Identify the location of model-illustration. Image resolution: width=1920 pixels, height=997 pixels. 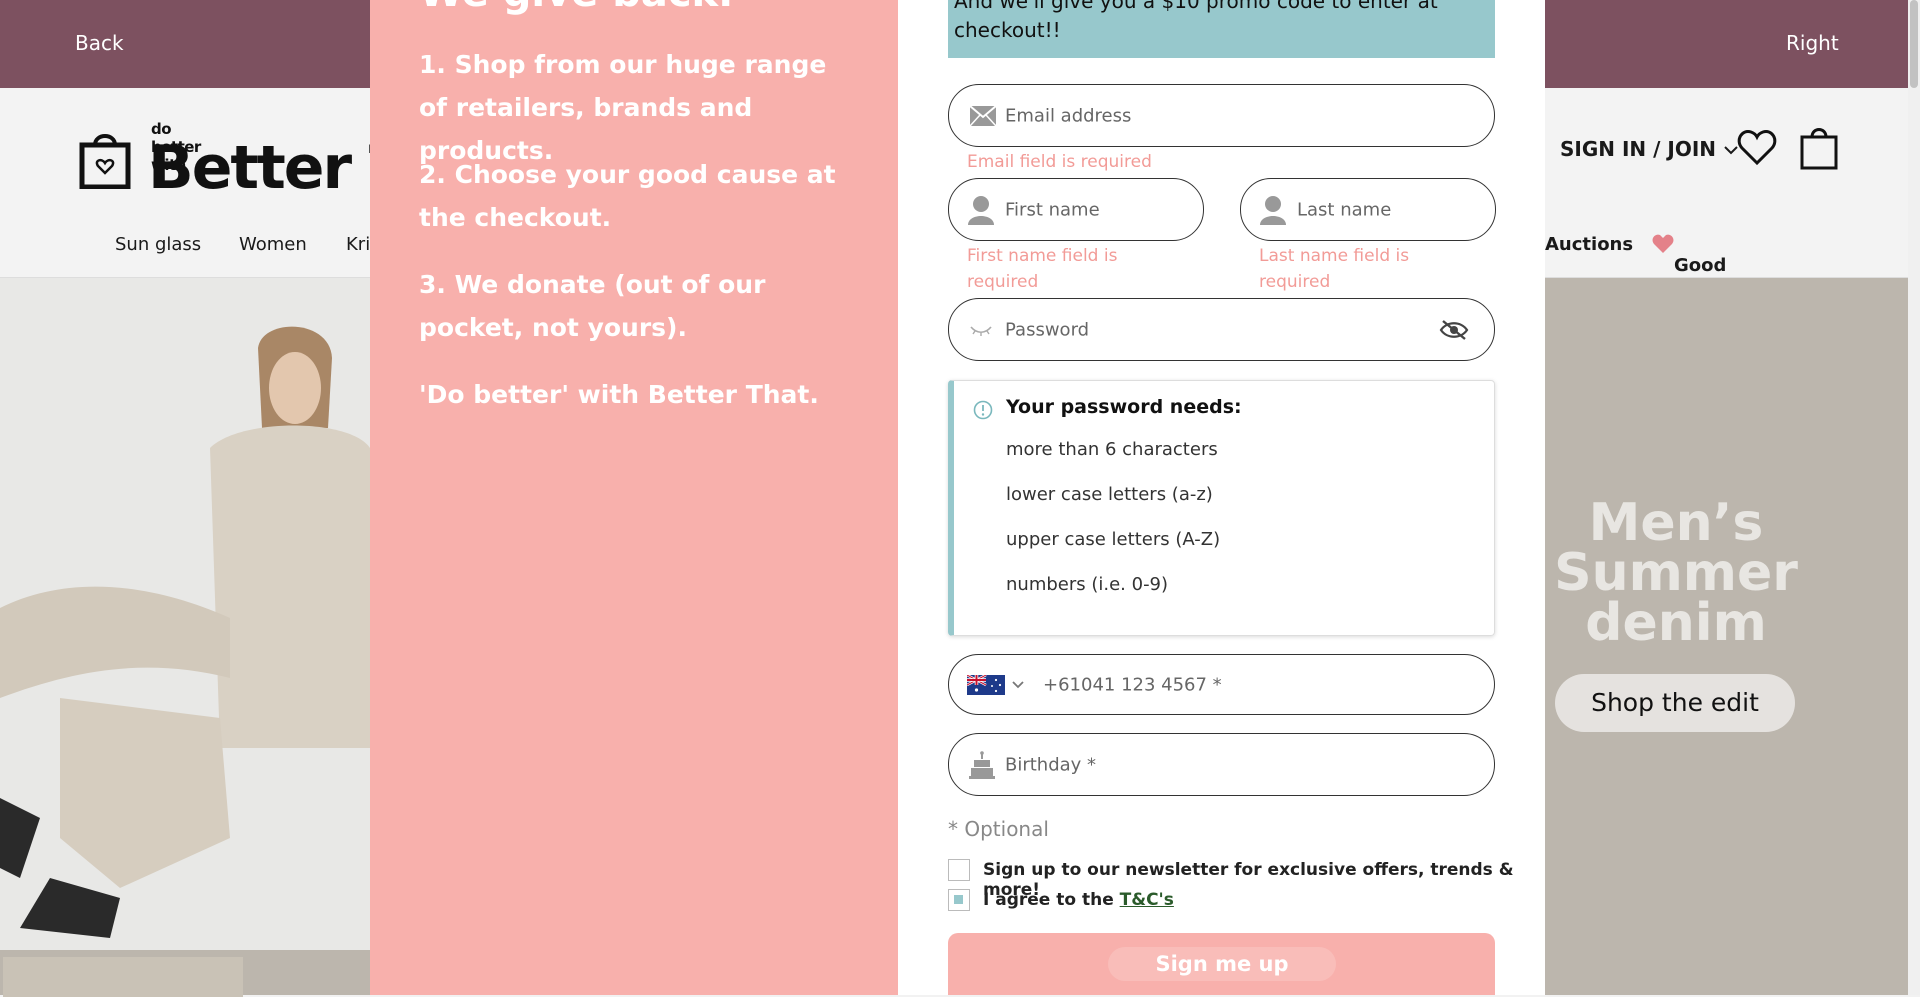
(185, 614).